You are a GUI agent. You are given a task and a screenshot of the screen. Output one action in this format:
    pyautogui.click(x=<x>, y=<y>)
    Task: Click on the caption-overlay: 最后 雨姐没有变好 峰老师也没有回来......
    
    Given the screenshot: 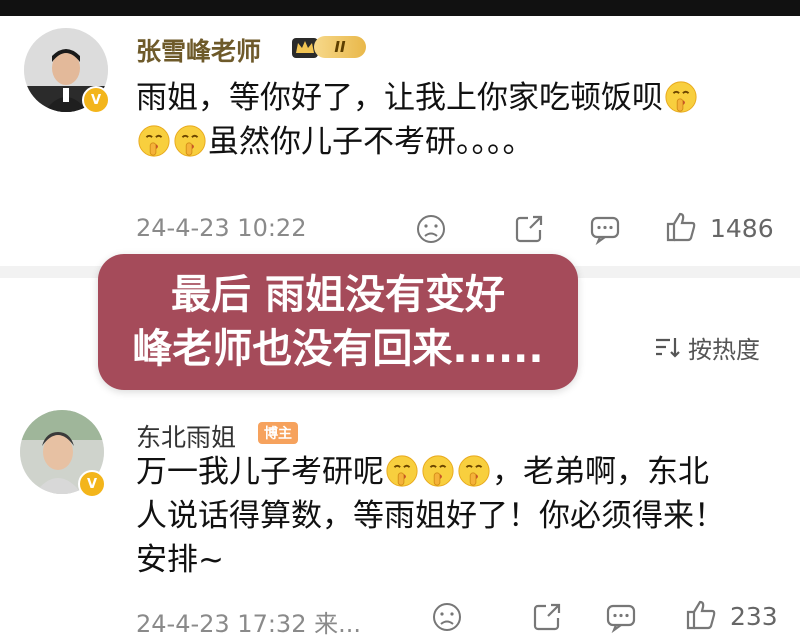 What is the action you would take?
    pyautogui.click(x=338, y=322)
    